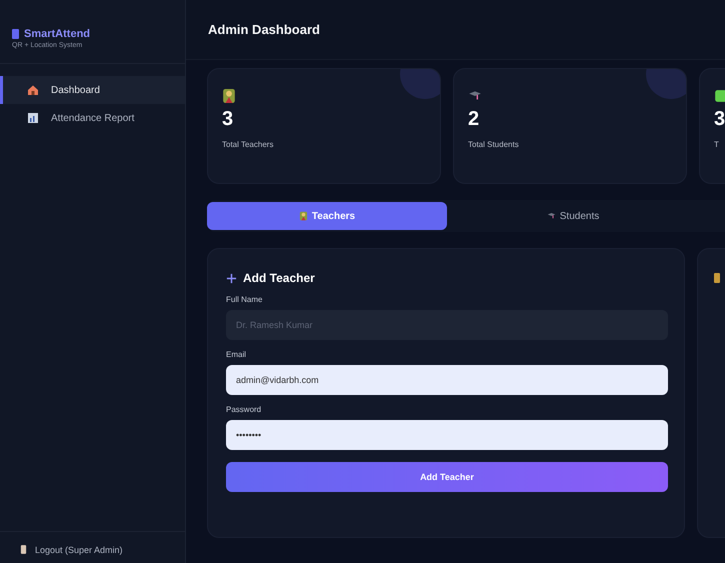 The width and height of the screenshot is (725, 563). Describe the element at coordinates (447, 325) in the screenshot. I see `input-field: Dr. Ramesh Kumar` at that location.